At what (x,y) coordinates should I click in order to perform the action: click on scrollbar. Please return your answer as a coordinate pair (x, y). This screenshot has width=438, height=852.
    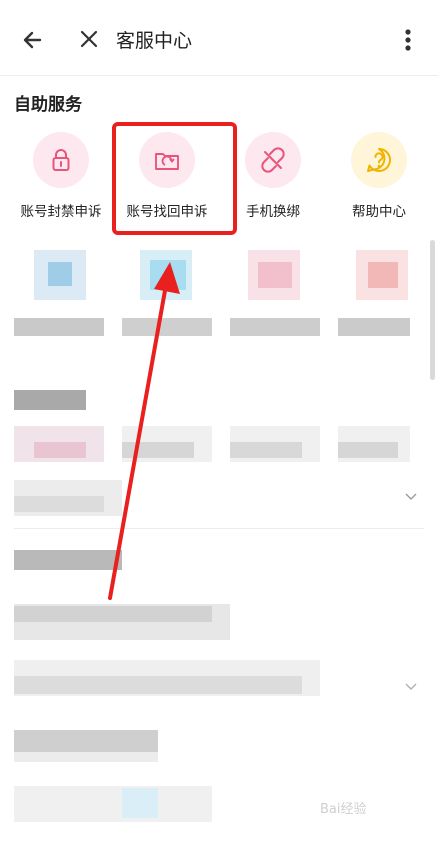
    Looking at the image, I should click on (432, 310).